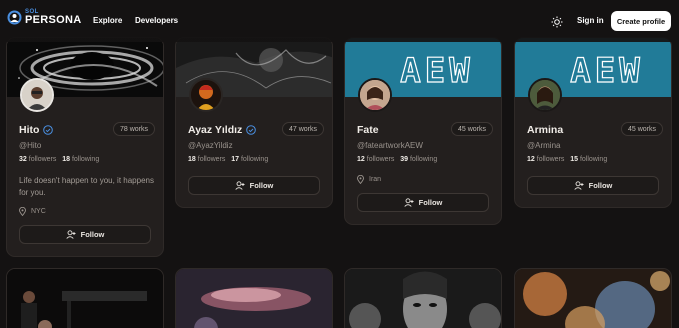  What do you see at coordinates (215, 130) in the screenshot?
I see `profile-name-text: Ayaz Yıldız` at bounding box center [215, 130].